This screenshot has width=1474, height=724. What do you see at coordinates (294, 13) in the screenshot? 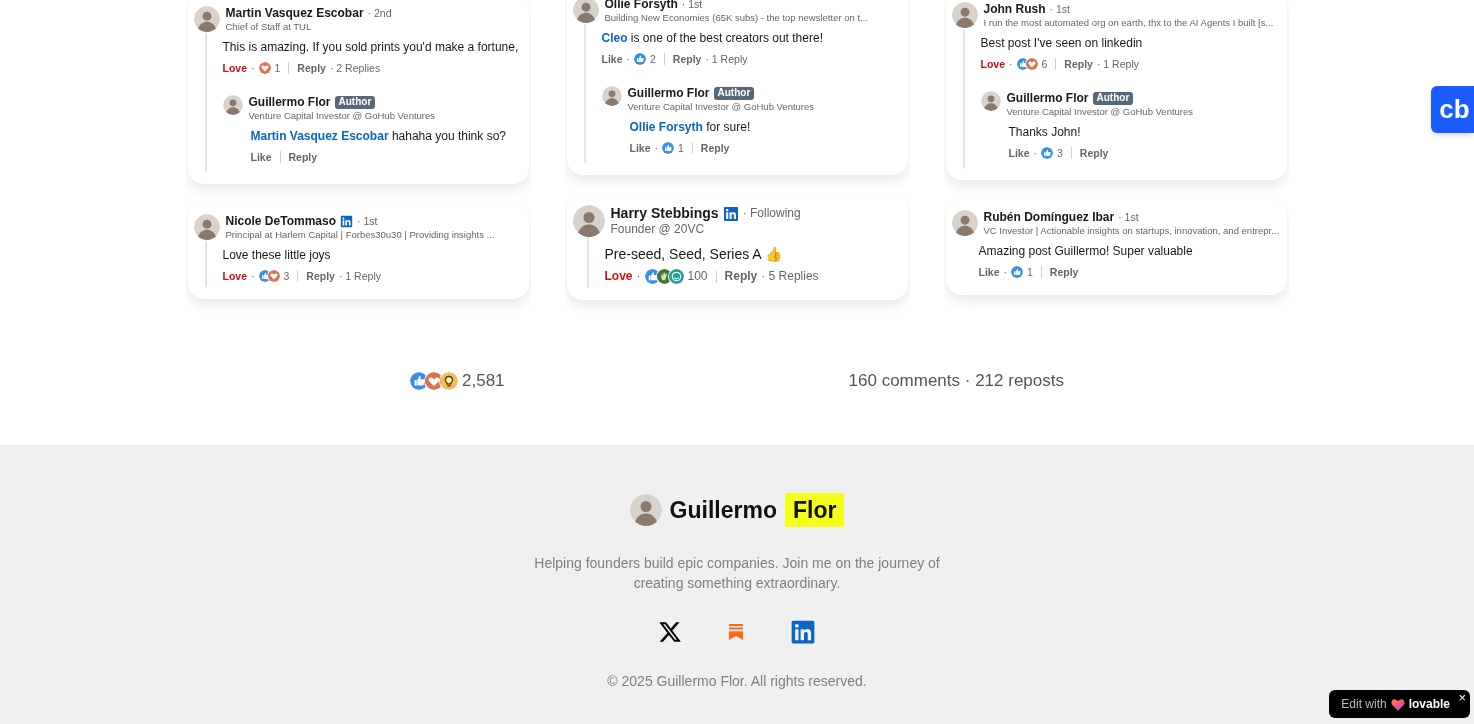
I see `commenter-name: Martin Vasquez Escobar` at bounding box center [294, 13].